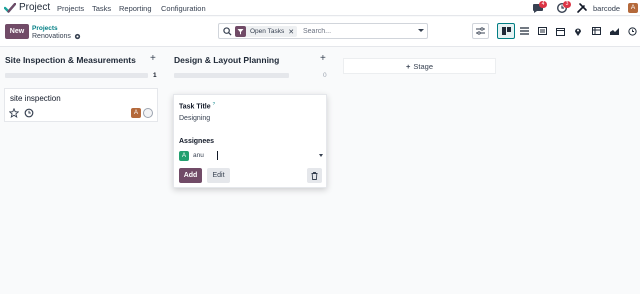  I want to click on help-marker: ?, so click(214, 103).